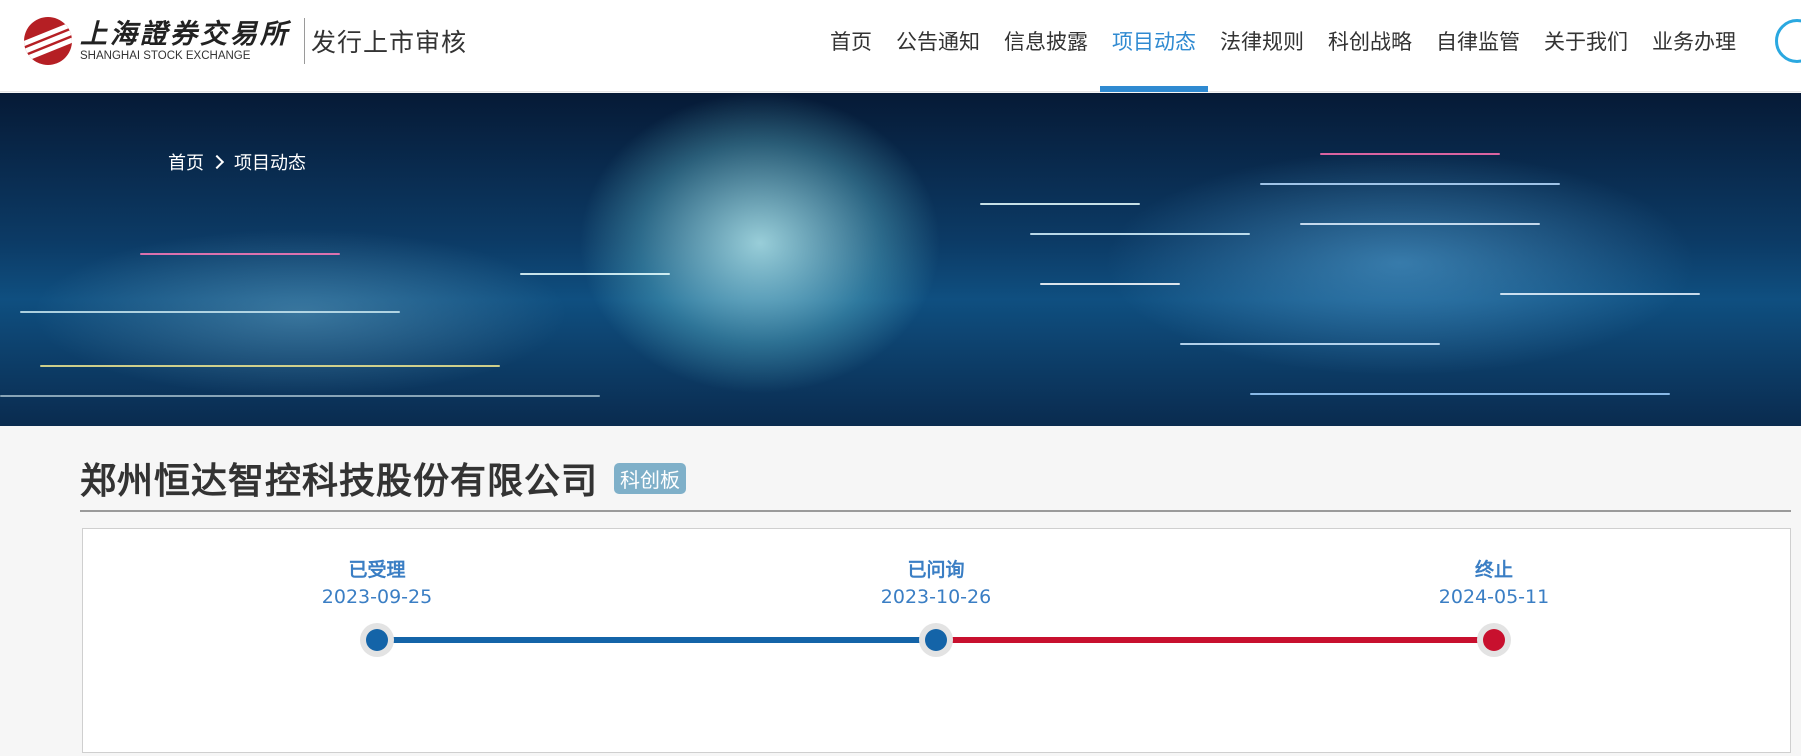 This screenshot has width=1801, height=756. I want to click on nav-item-self-regulation: 自律监管, so click(1478, 46).